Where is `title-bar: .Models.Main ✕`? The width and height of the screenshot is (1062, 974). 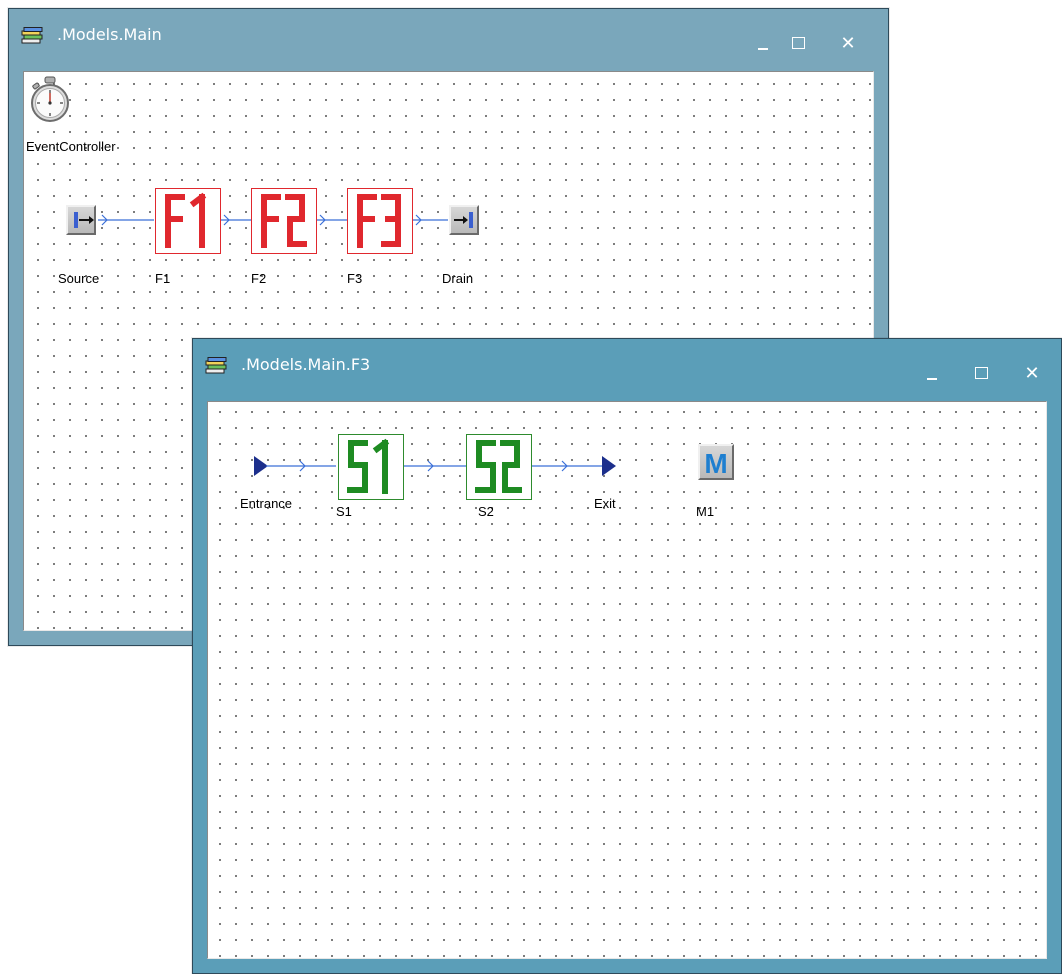
title-bar: .Models.Main ✕ is located at coordinates (448, 39).